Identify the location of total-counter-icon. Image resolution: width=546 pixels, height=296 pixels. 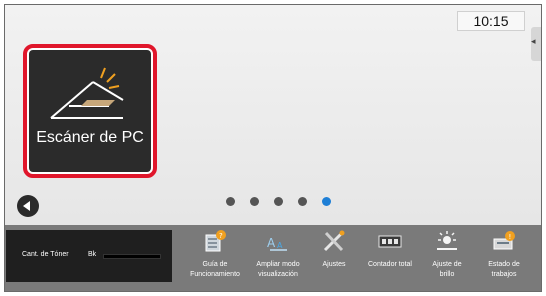
(390, 241).